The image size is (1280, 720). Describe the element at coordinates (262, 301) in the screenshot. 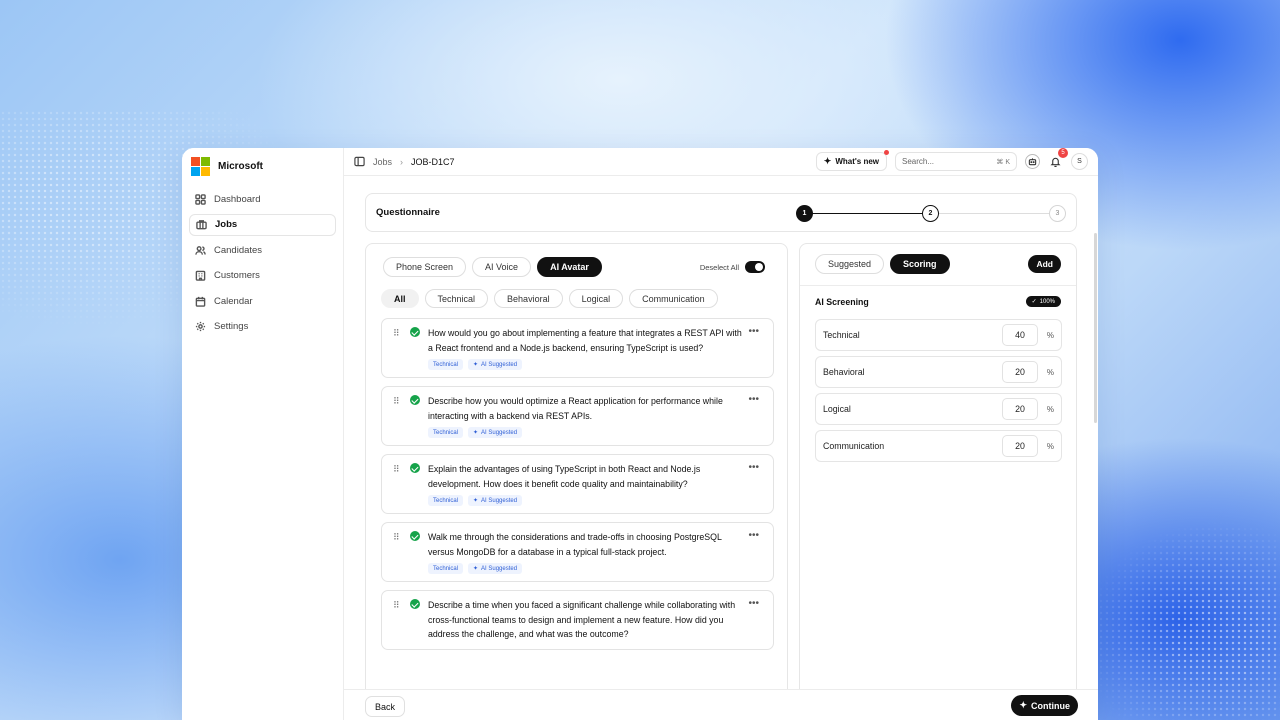

I see `sidebar-item-calendar: Calendar` at that location.